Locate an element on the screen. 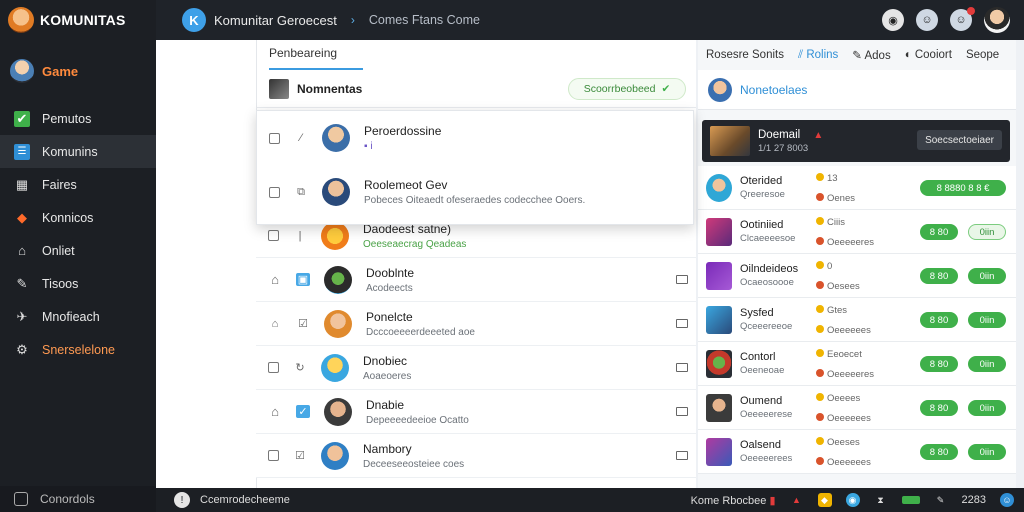 The width and height of the screenshot is (1024, 512). list-item: ⌂ ☑ Ponelcte Dcccoeeeerdeeeted aoe is located at coordinates (476, 324).